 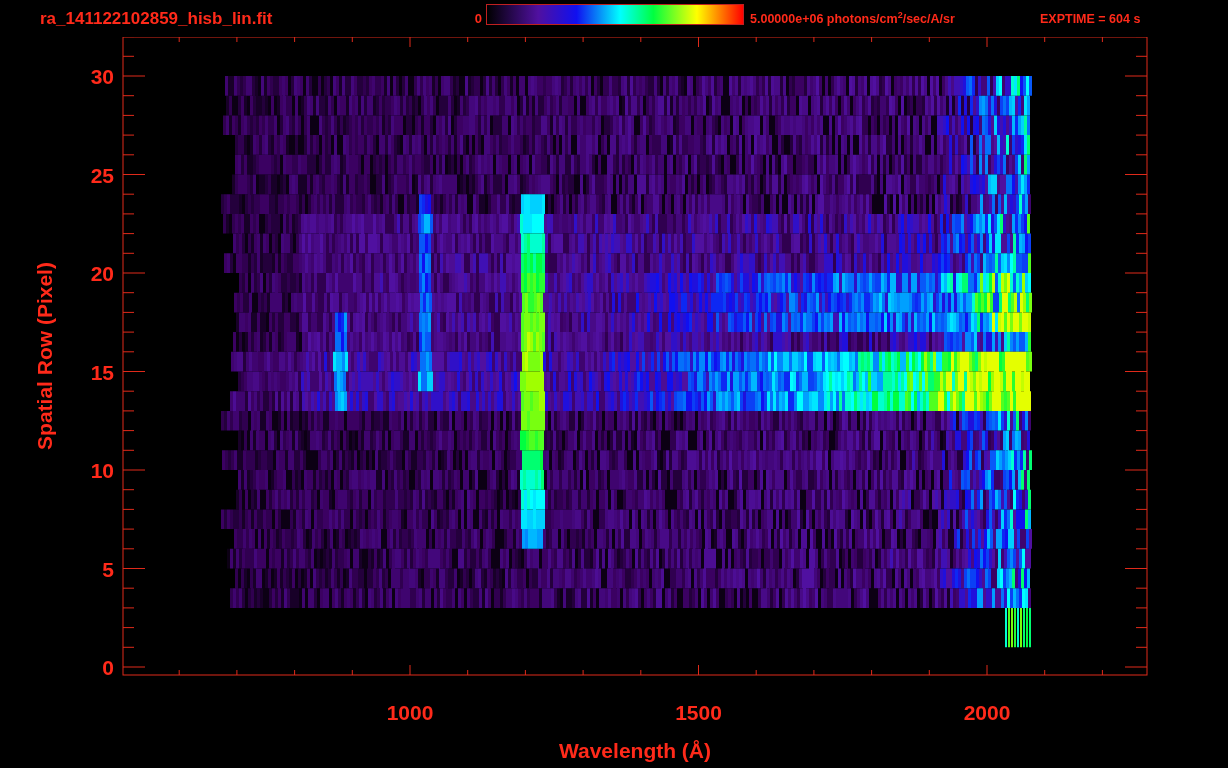 I want to click on exposure-time: EXPTIME = 604 s, so click(x=1091, y=18).